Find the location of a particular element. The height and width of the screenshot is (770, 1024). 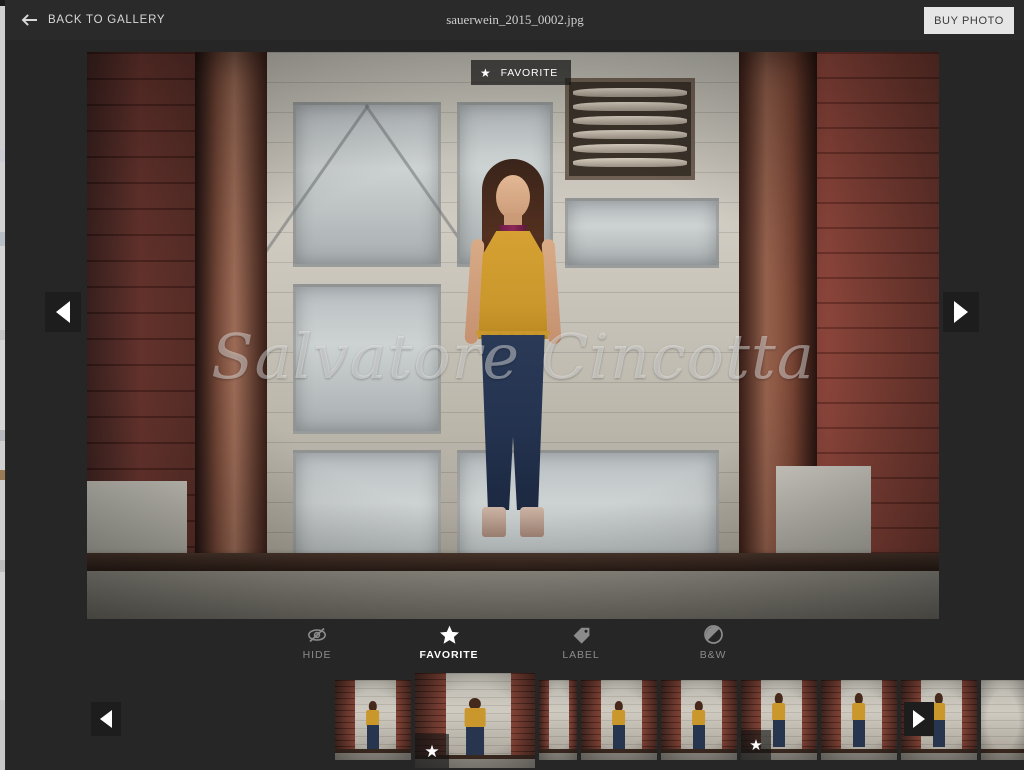

back-to-gallery-button: BACK TO GALLERY is located at coordinates (92, 20).